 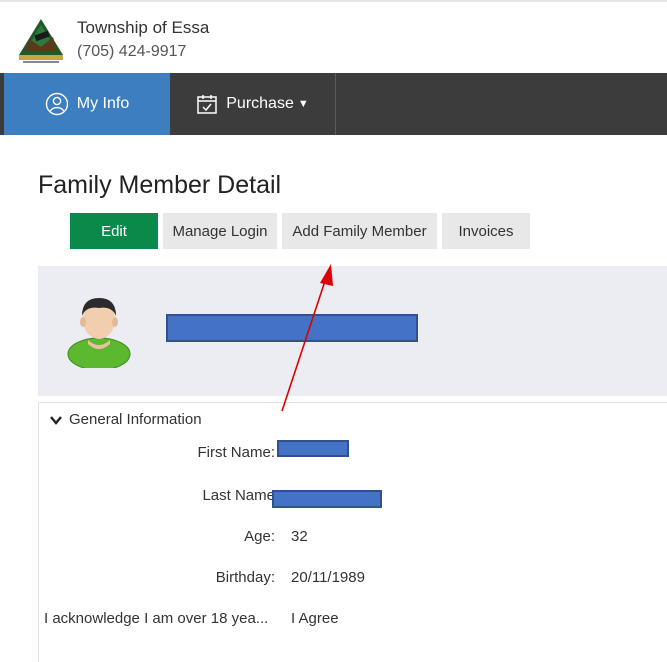 I want to click on manage-login-button: Manage Login, so click(x=220, y=231).